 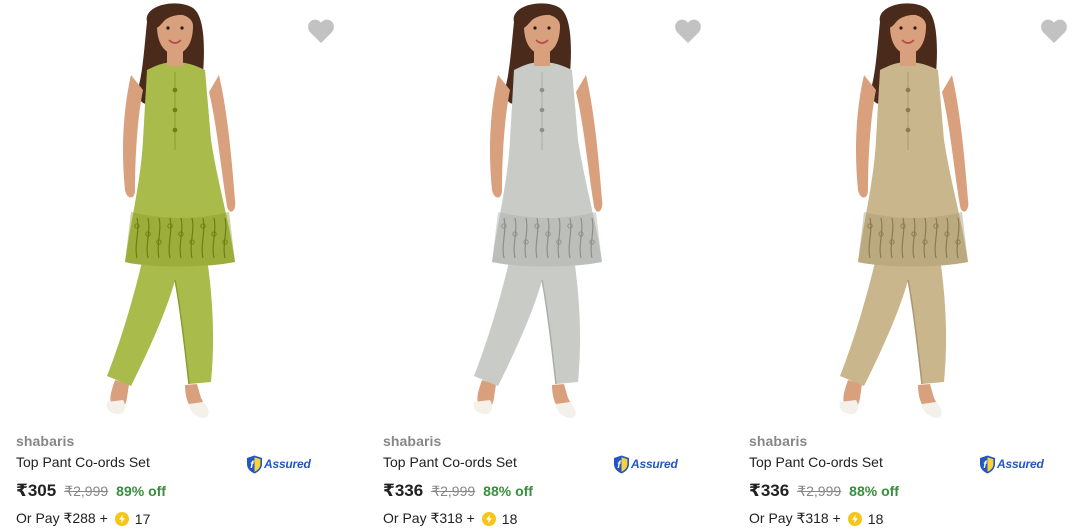 What do you see at coordinates (141, 491) in the screenshot?
I see `discount-percent: 89% off` at bounding box center [141, 491].